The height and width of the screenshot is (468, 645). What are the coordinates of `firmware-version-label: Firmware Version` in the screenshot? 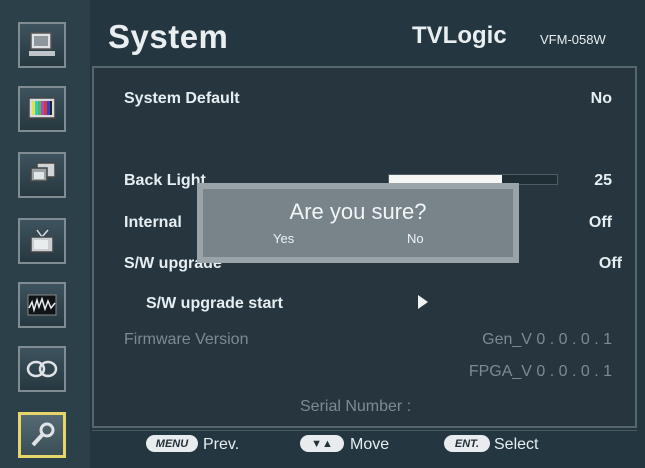 It's located at (186, 339).